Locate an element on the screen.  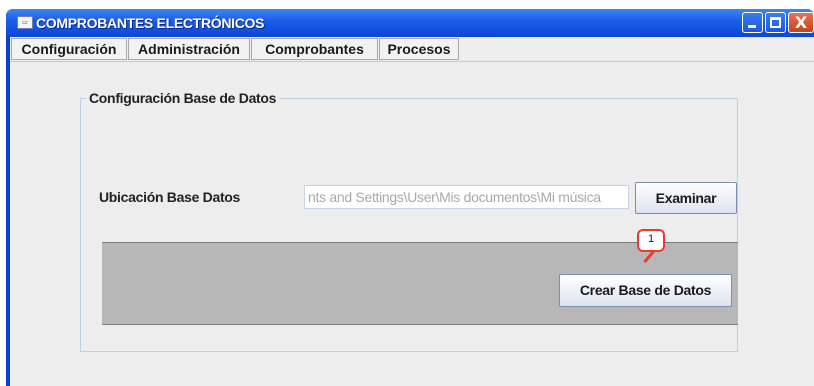
window-title: COMPROBANTES ELECTRÓNICOS is located at coordinates (150, 23).